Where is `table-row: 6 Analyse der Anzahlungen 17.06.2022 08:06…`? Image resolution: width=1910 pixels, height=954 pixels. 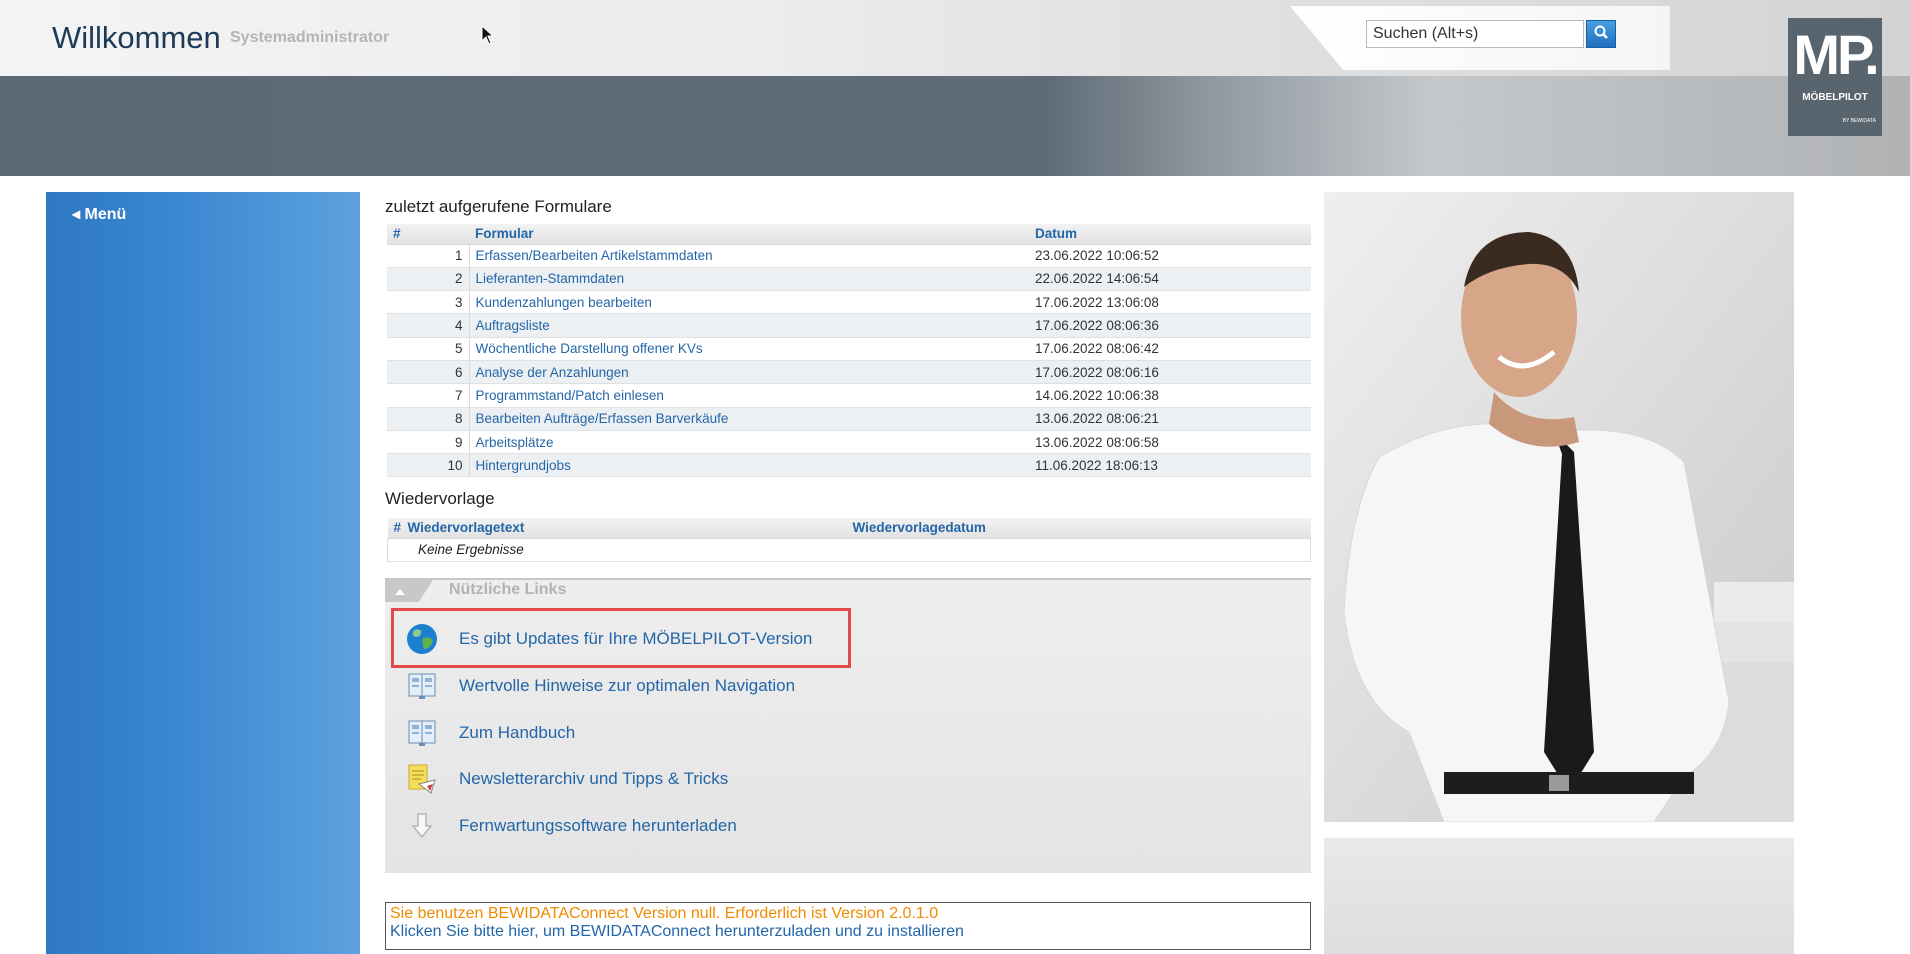
table-row: 6 Analyse der Anzahlungen 17.06.2022 08:06… is located at coordinates (849, 372).